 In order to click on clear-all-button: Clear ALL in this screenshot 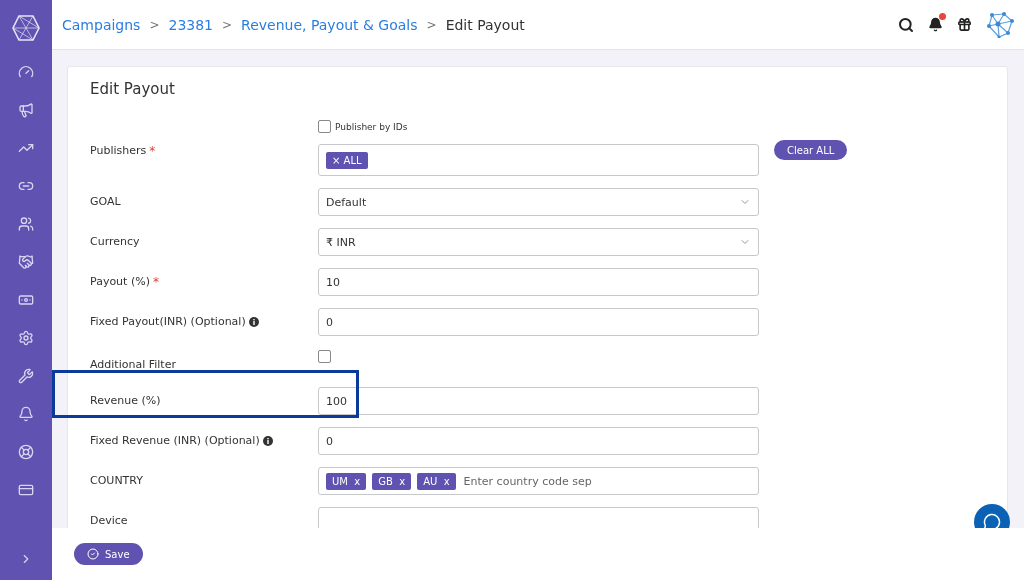, I will do `click(811, 150)`.